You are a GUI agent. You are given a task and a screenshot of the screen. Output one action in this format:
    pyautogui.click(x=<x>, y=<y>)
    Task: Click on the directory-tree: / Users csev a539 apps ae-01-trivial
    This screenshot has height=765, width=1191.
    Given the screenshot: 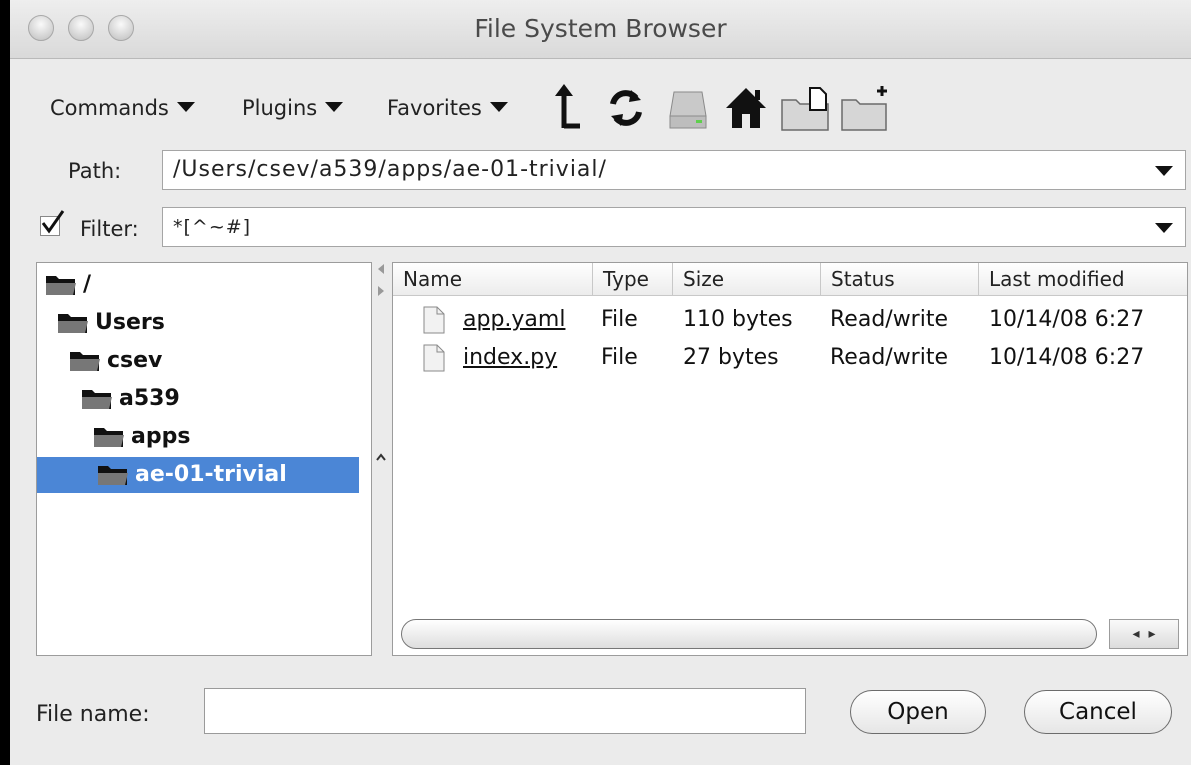 What is the action you would take?
    pyautogui.click(x=204, y=459)
    